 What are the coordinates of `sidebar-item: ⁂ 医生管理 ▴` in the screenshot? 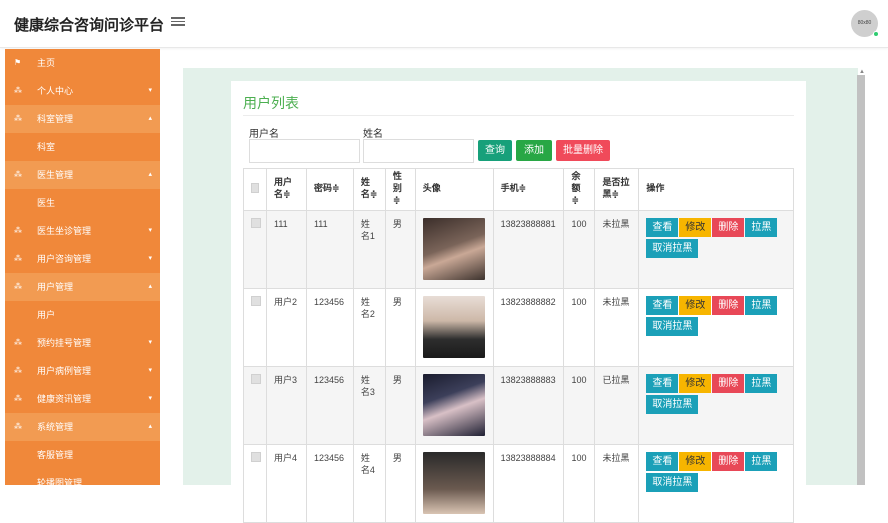 It's located at (82, 175).